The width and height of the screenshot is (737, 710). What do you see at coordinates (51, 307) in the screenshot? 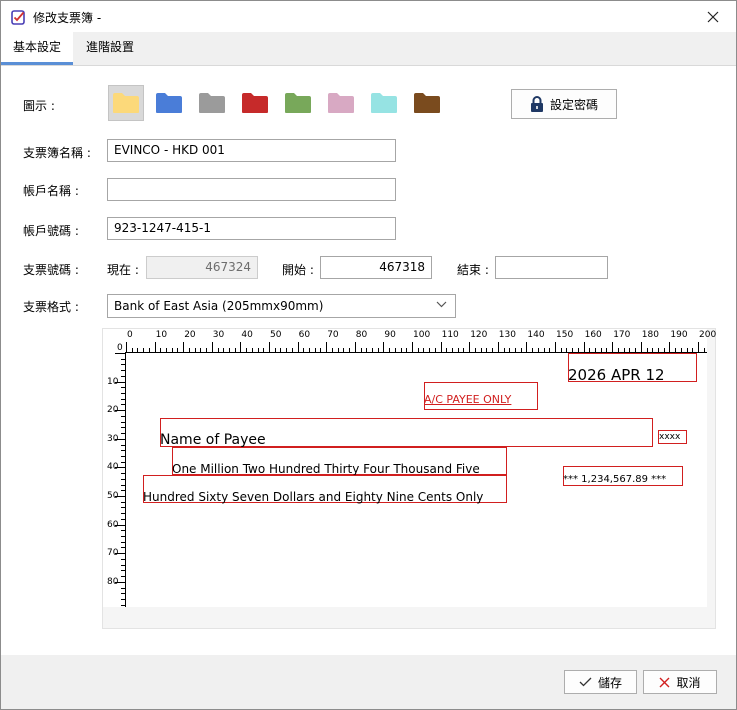
I see `cheque-format-label: 支票格式 :` at bounding box center [51, 307].